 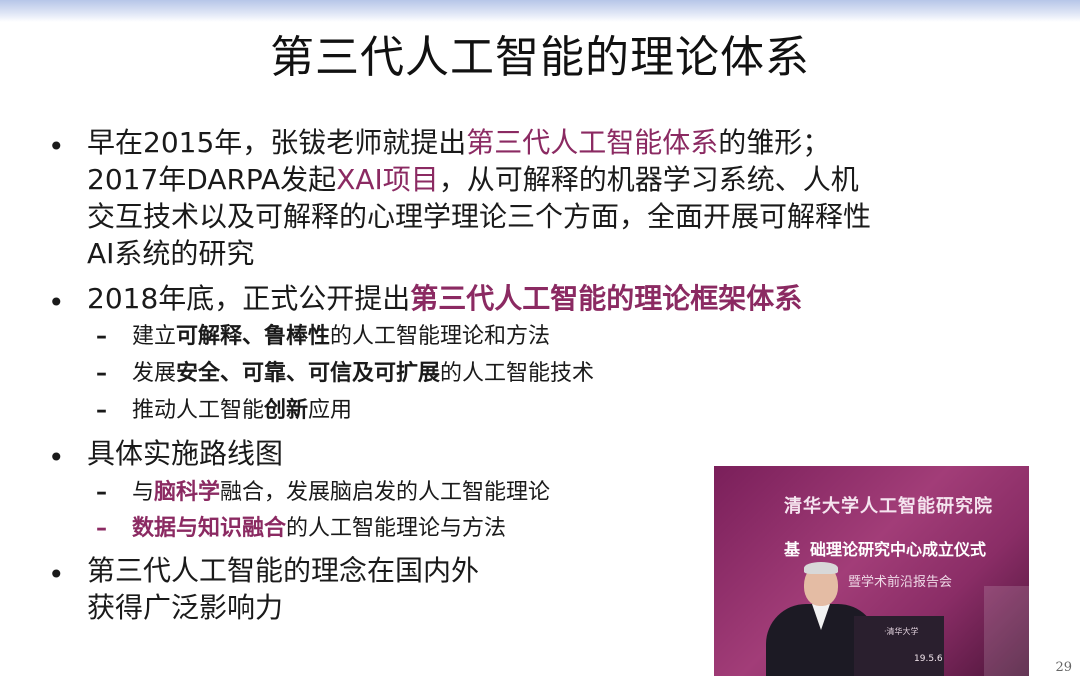 What do you see at coordinates (319, 528) in the screenshot?
I see `sub-item-5: 数据与知识融合的人工智能理论与方法` at bounding box center [319, 528].